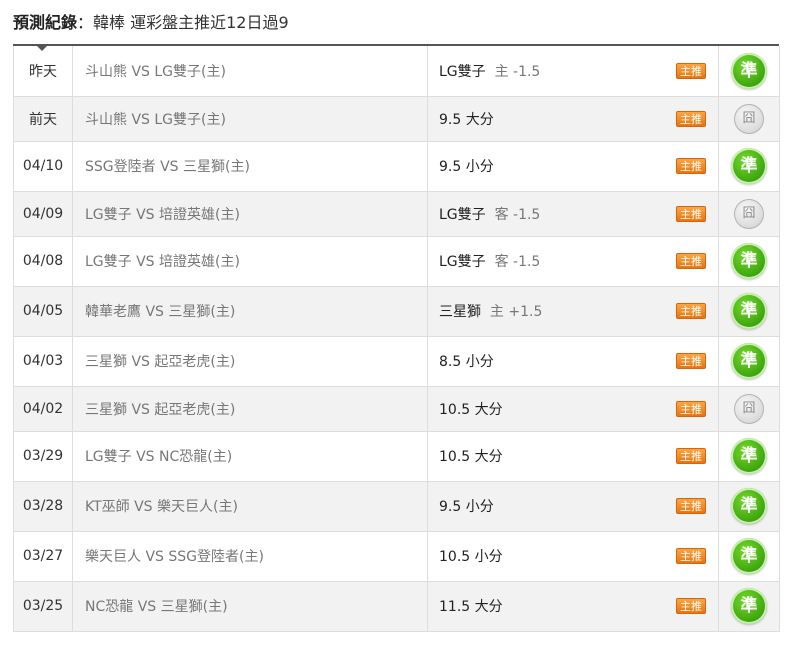 The width and height of the screenshot is (797, 646). Describe the element at coordinates (43, 214) in the screenshot. I see `row-date: 04/09` at that location.